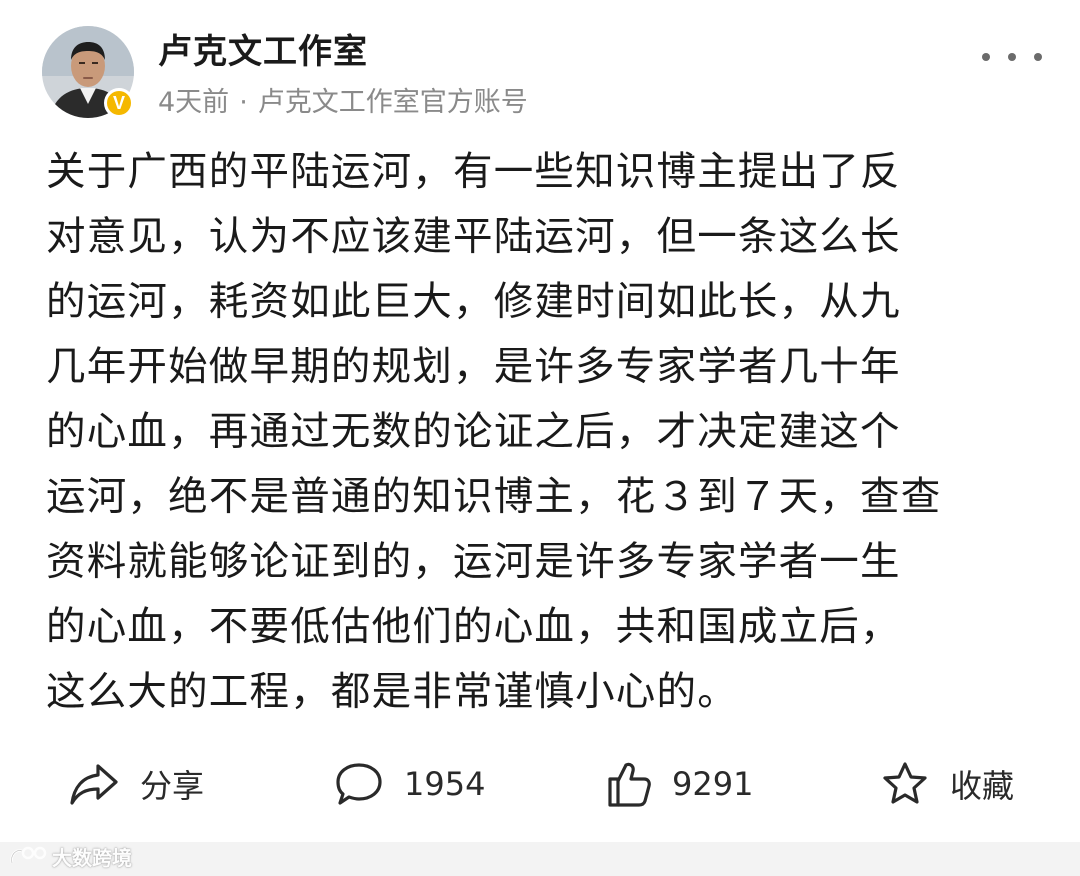 This screenshot has height=876, width=1080. Describe the element at coordinates (629, 784) in the screenshot. I see `thumbs-up-icon` at that location.